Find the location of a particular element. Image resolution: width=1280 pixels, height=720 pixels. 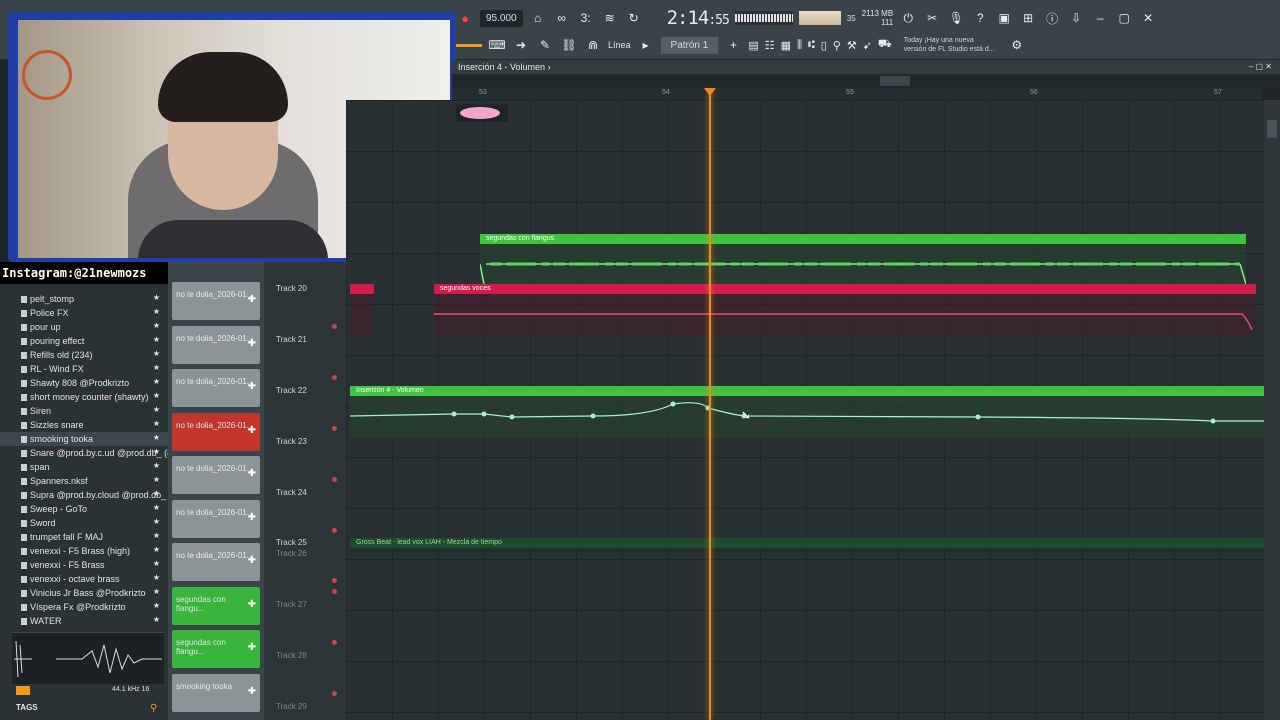

restore-icon: ▢ is located at coordinates (1124, 18).